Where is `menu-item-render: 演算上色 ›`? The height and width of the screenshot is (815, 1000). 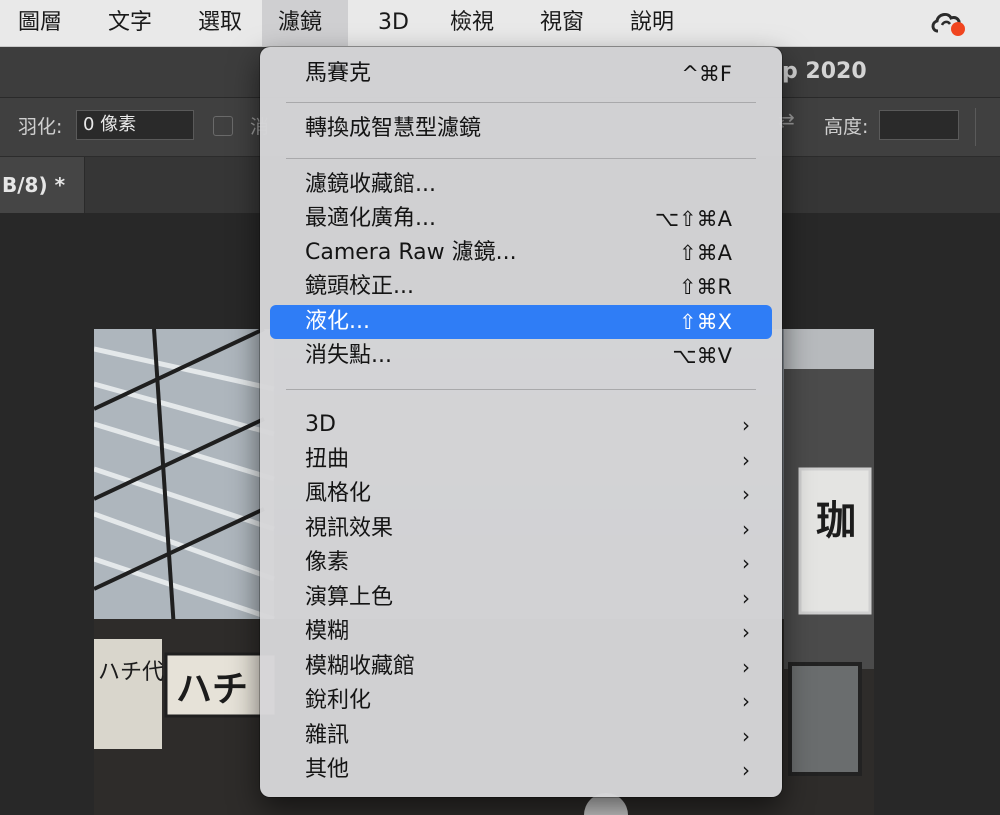
menu-item-render: 演算上色 › is located at coordinates (521, 598).